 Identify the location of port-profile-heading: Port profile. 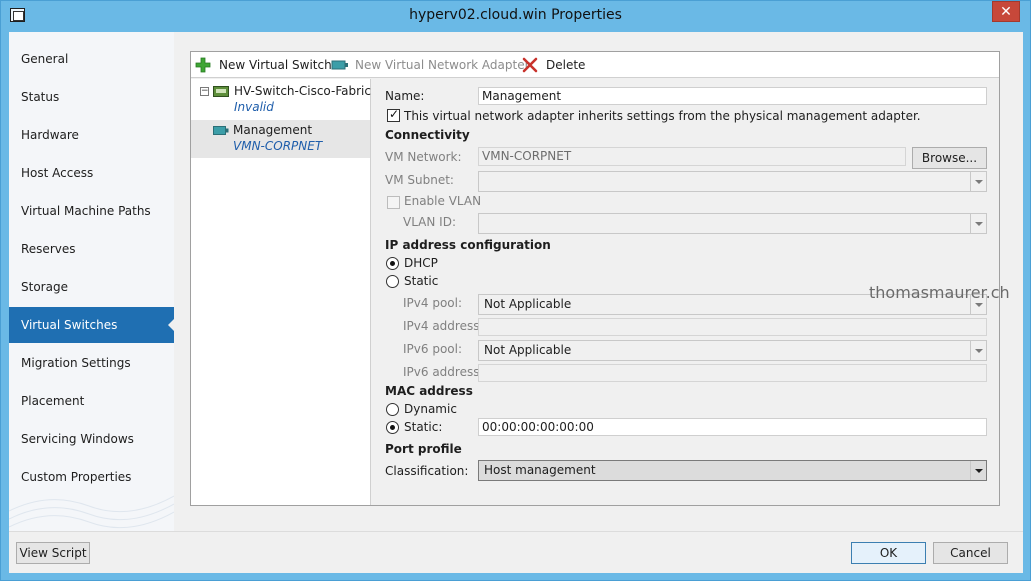
(423, 449).